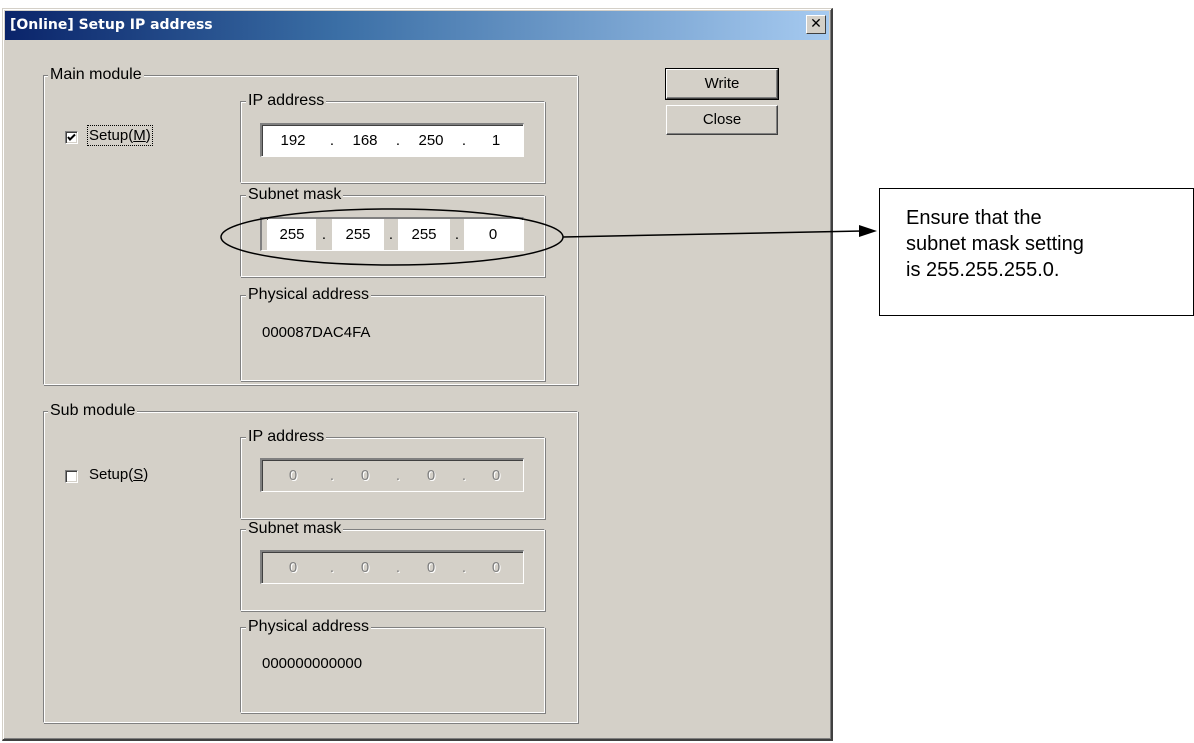 The image size is (1194, 743). Describe the element at coordinates (995, 244) in the screenshot. I see `callout-line: subnet mask setting` at that location.